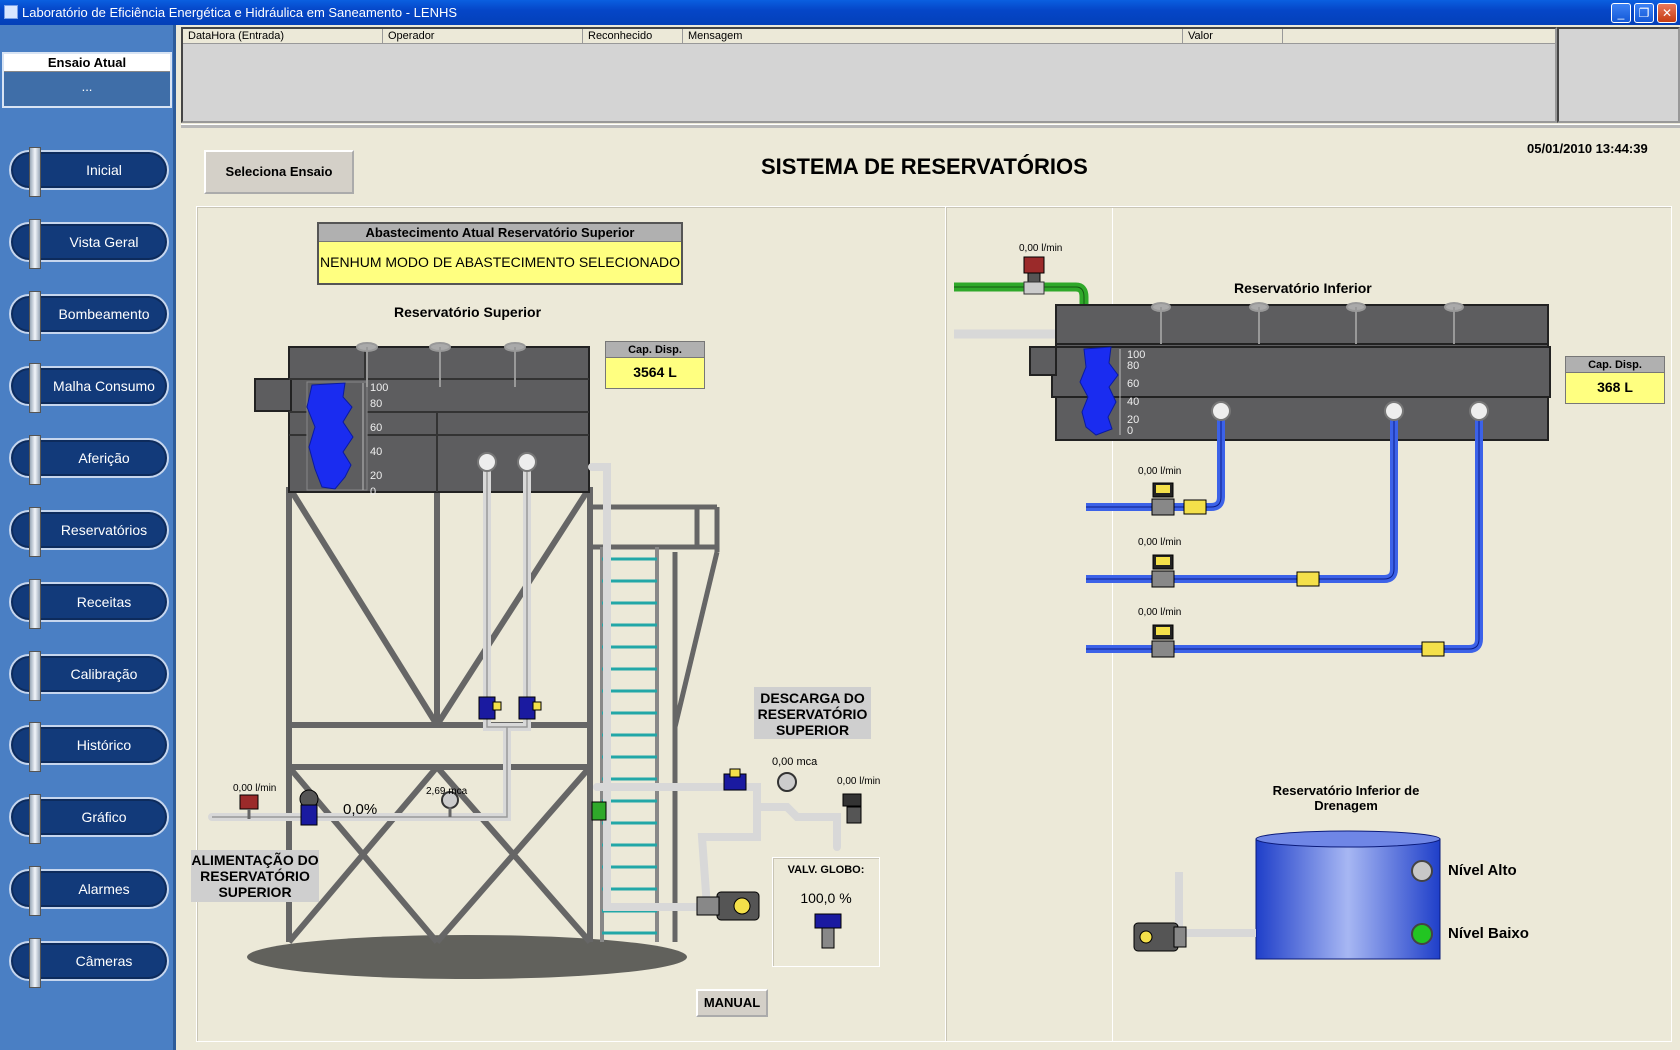 This screenshot has width=1680, height=1050. What do you see at coordinates (104, 889) in the screenshot?
I see `nav-label: Alarmes` at bounding box center [104, 889].